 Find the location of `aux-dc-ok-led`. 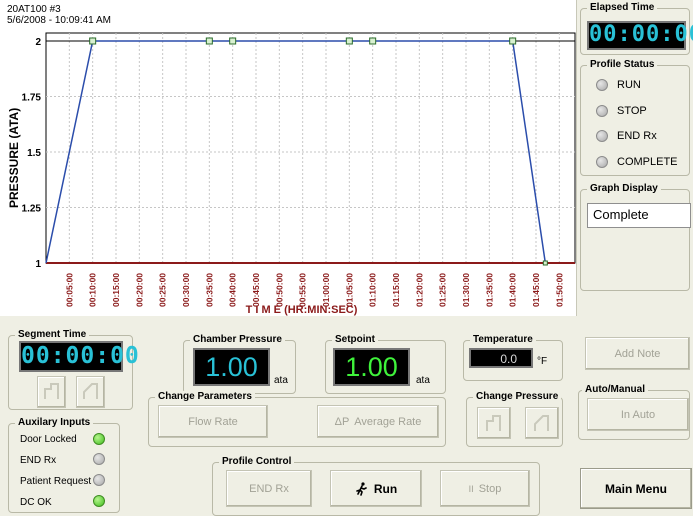

aux-dc-ok-led is located at coordinates (99, 501).